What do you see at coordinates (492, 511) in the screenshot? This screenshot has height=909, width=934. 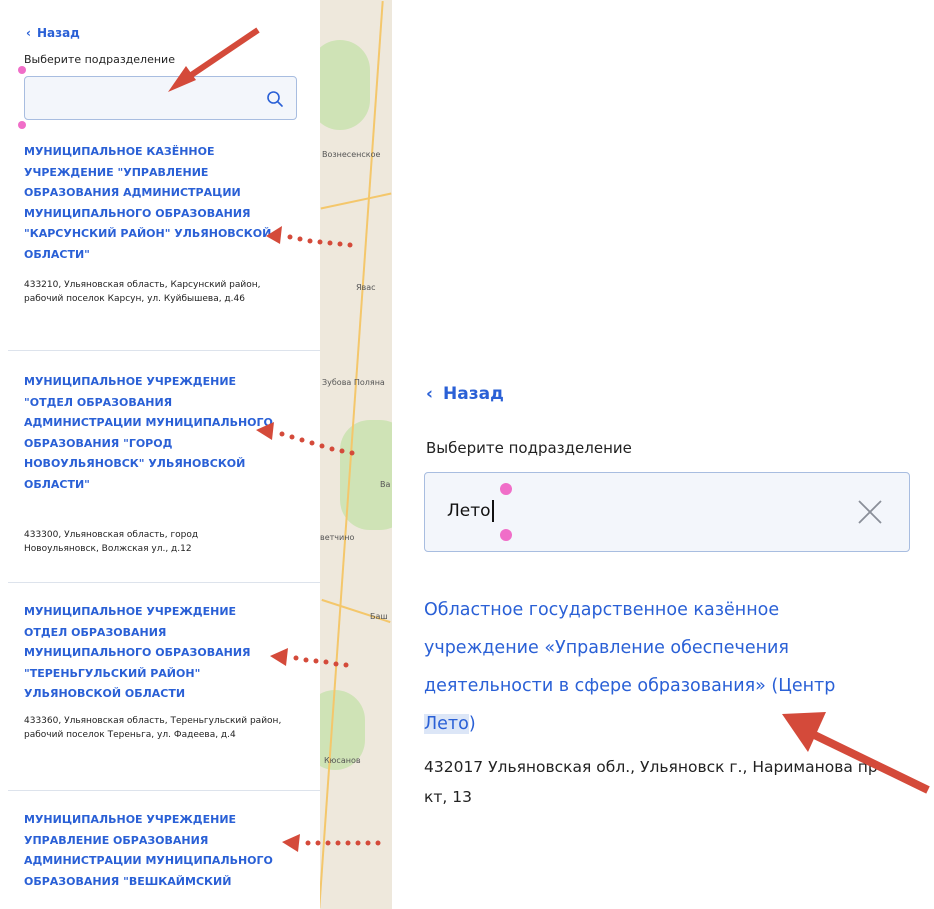 I see `text-caret` at bounding box center [492, 511].